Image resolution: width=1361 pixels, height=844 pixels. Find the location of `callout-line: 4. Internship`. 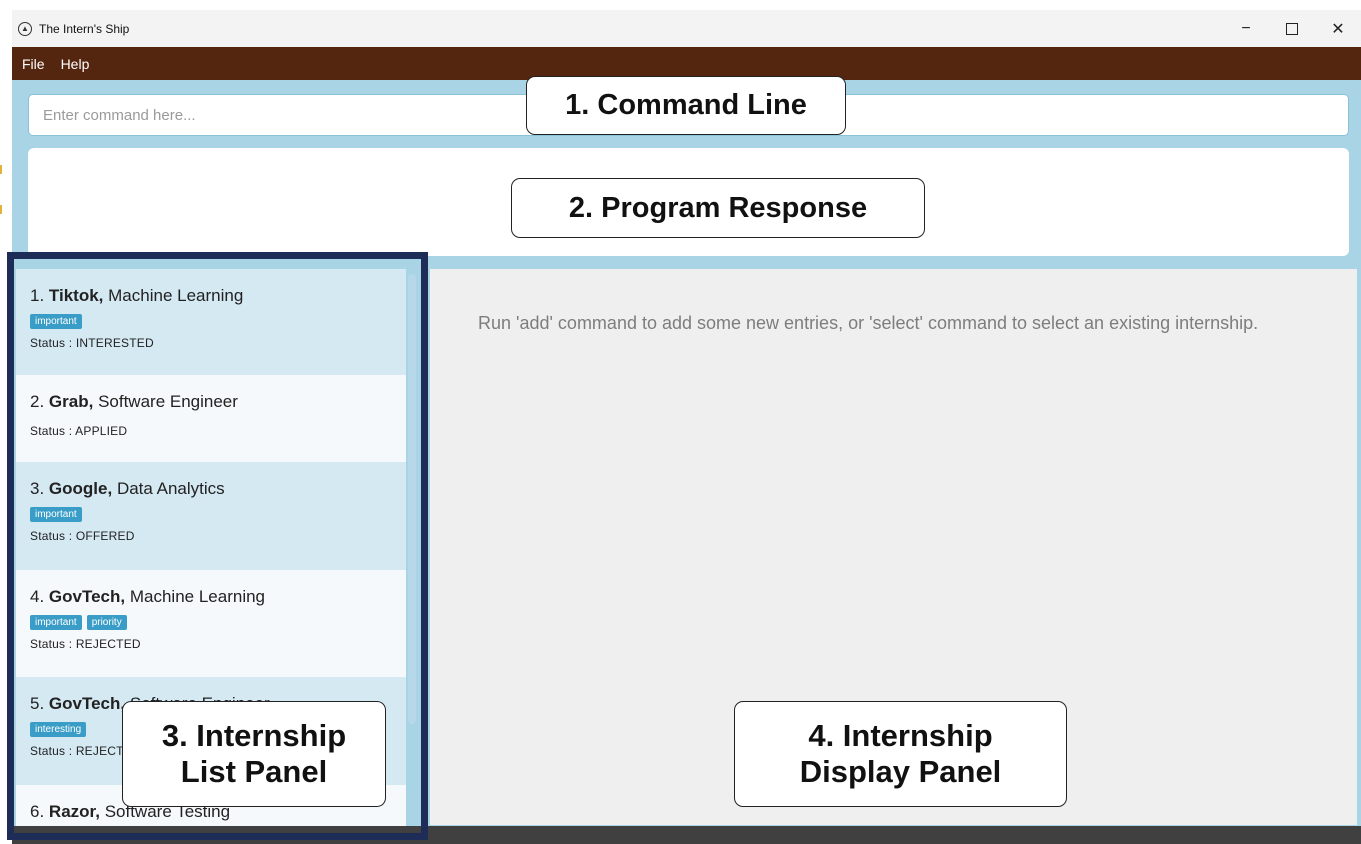

callout-line: 4. Internship is located at coordinates (900, 735).